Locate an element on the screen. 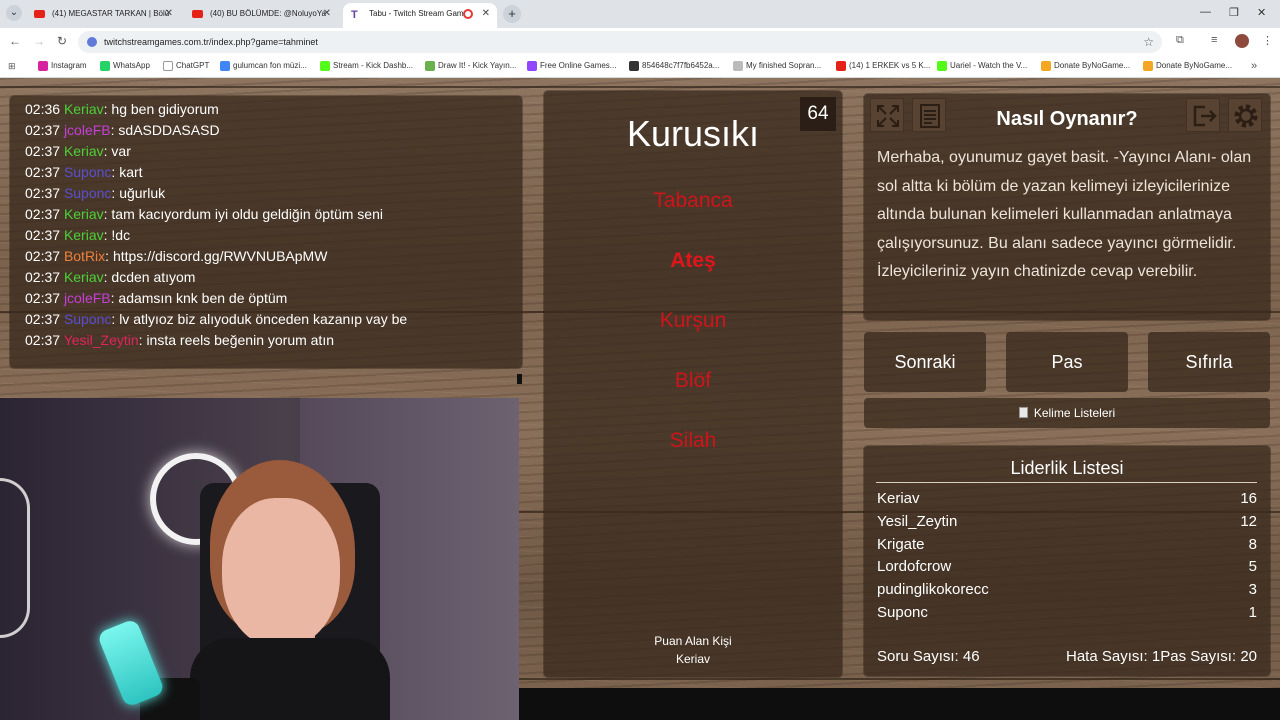  tab-title: (40) BU BÖLÜMDE: @NoluyoYa is located at coordinates (268, 13).